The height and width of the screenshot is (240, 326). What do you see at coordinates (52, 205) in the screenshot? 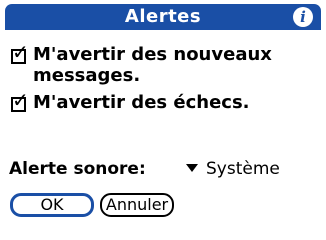
I see `ok-button: OK` at bounding box center [52, 205].